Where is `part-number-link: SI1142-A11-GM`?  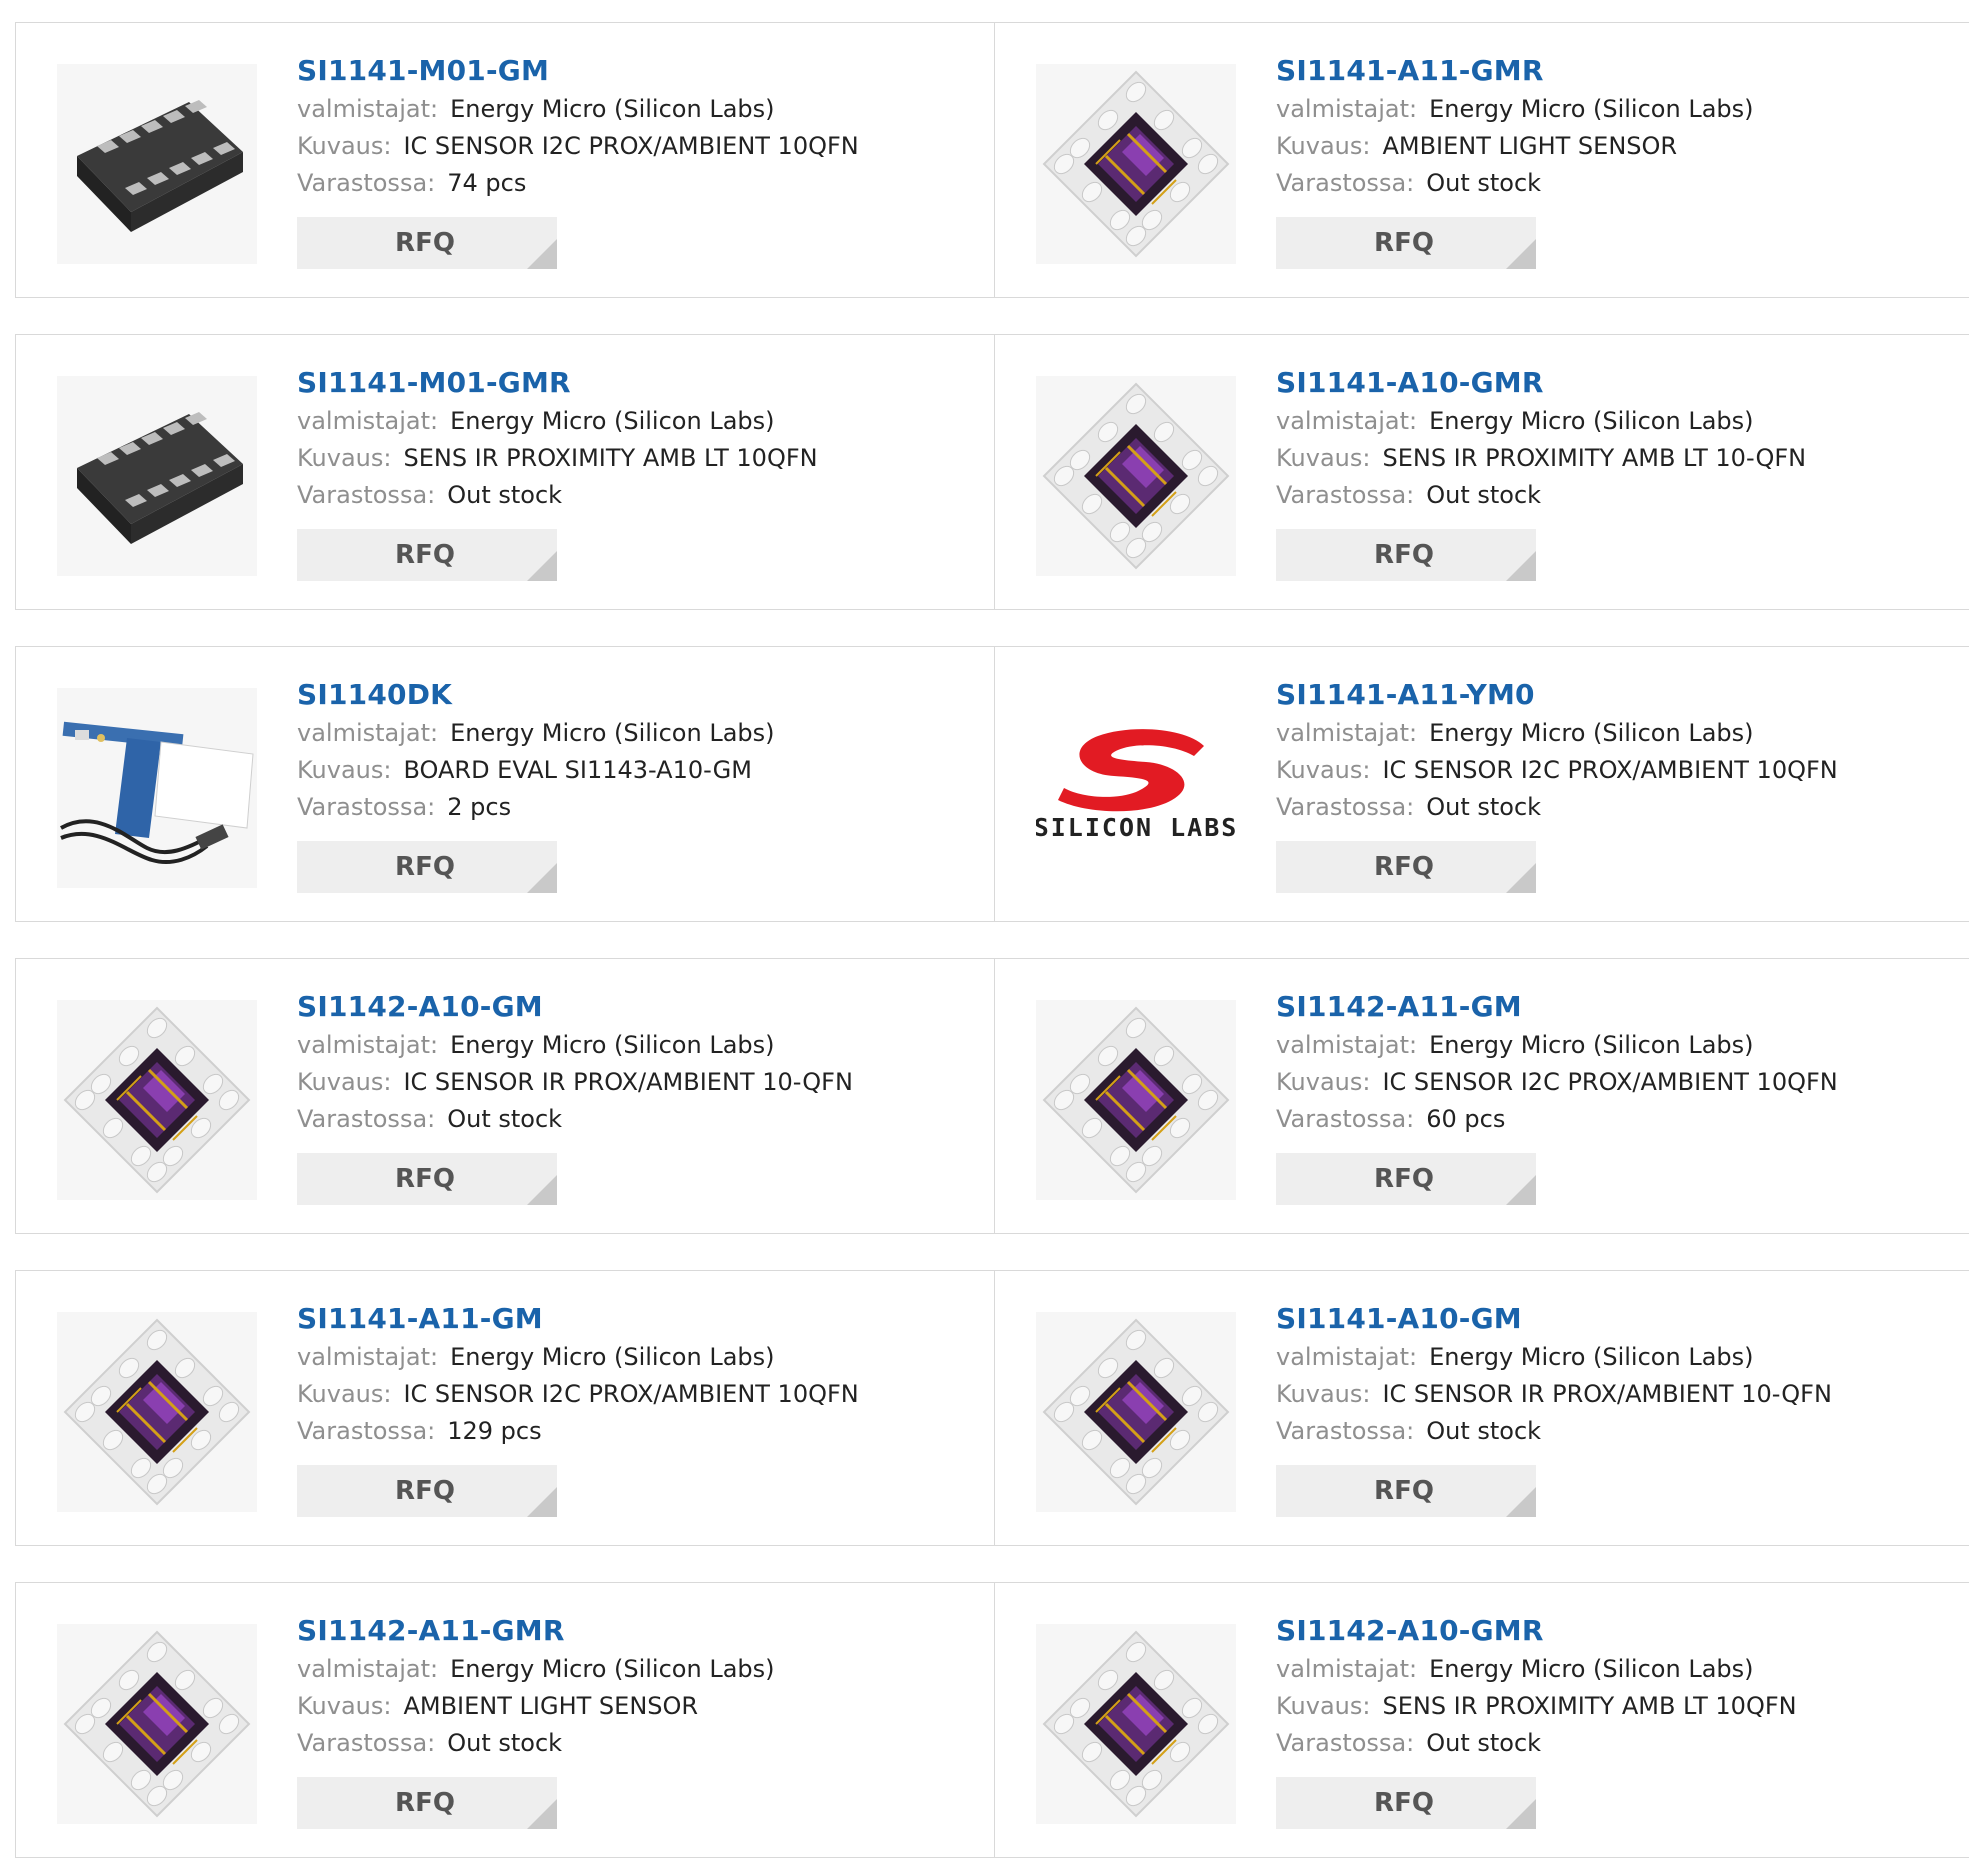 part-number-link: SI1142-A11-GM is located at coordinates (1557, 1007).